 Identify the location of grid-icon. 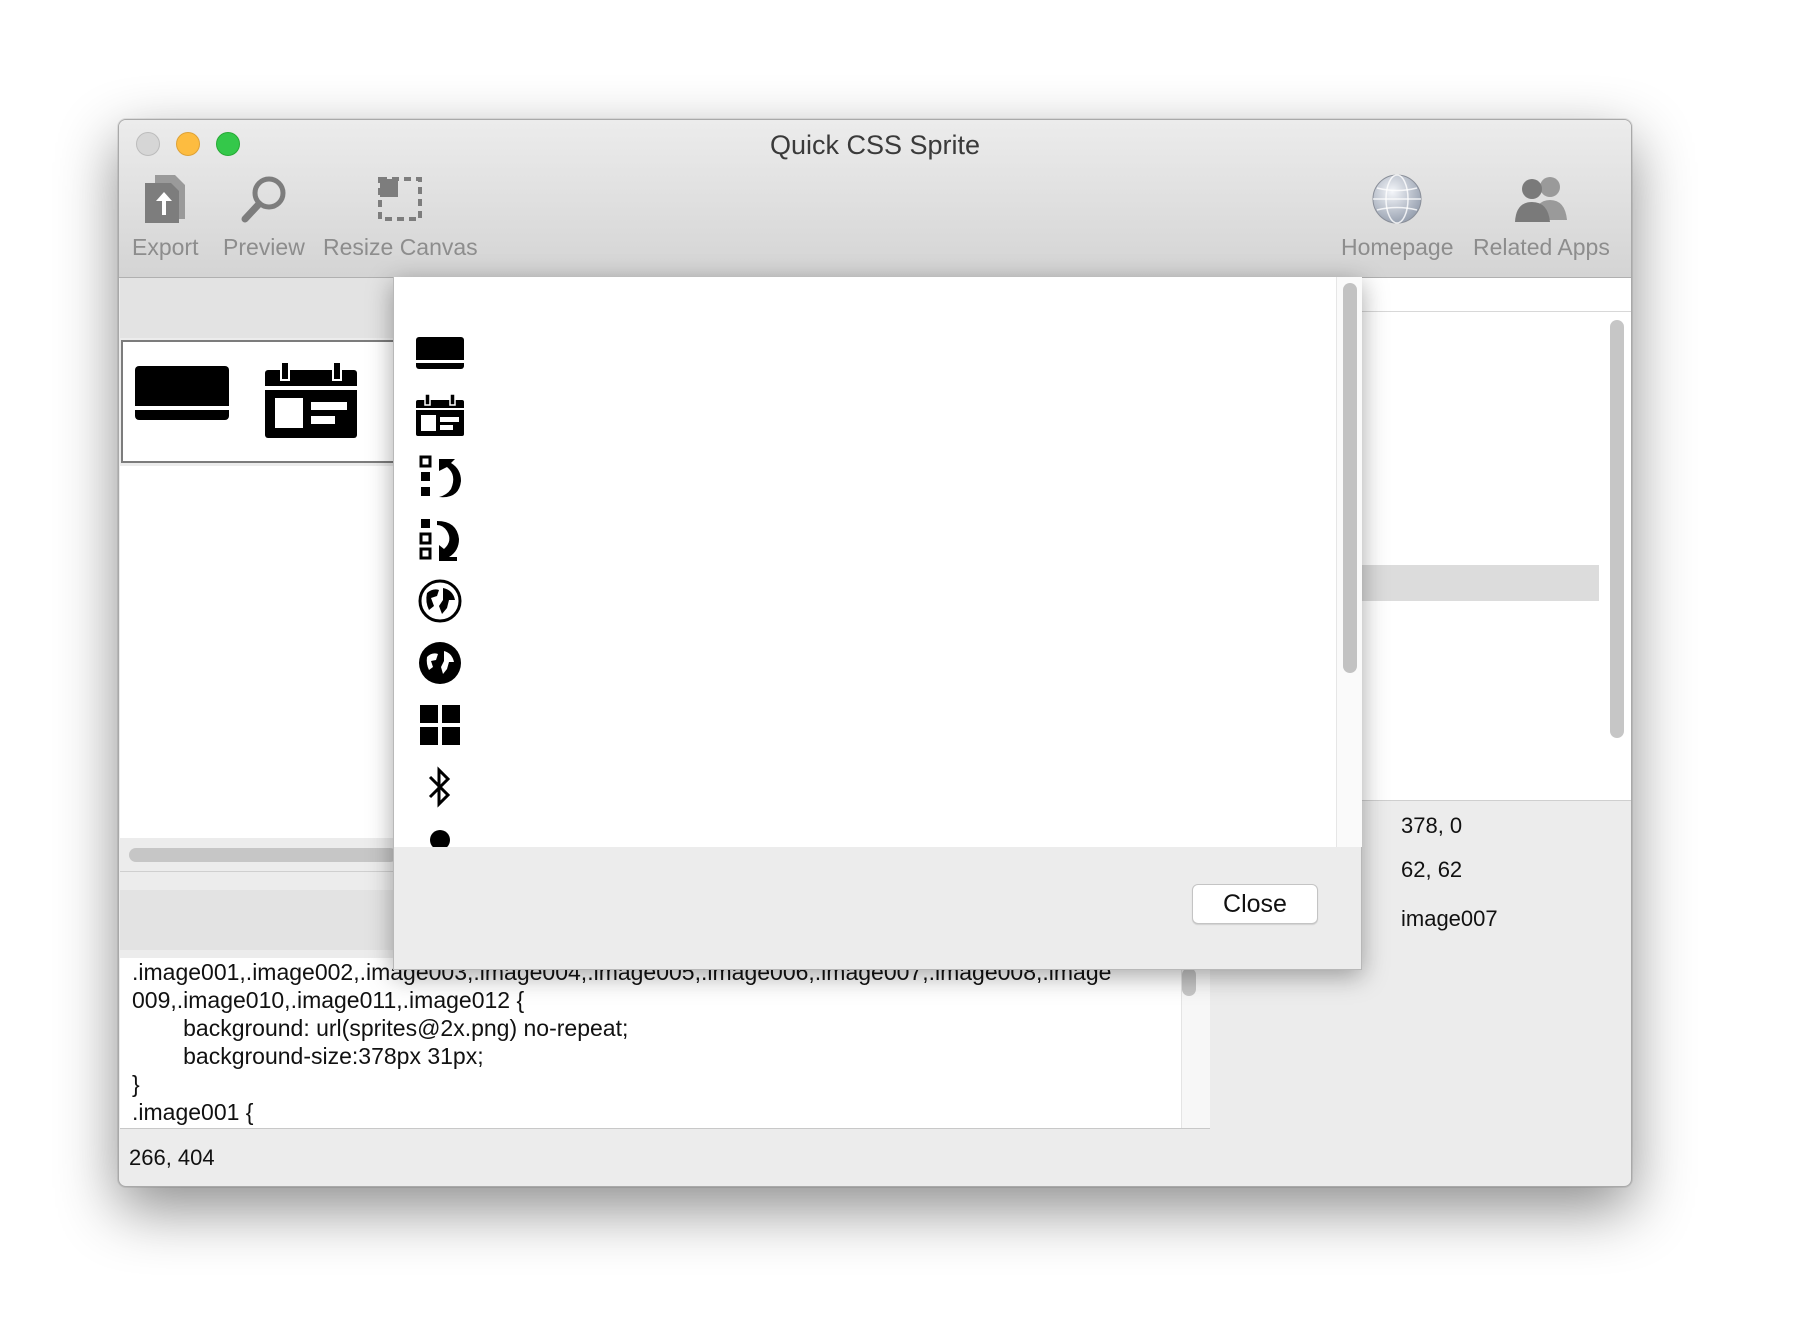
(440, 725).